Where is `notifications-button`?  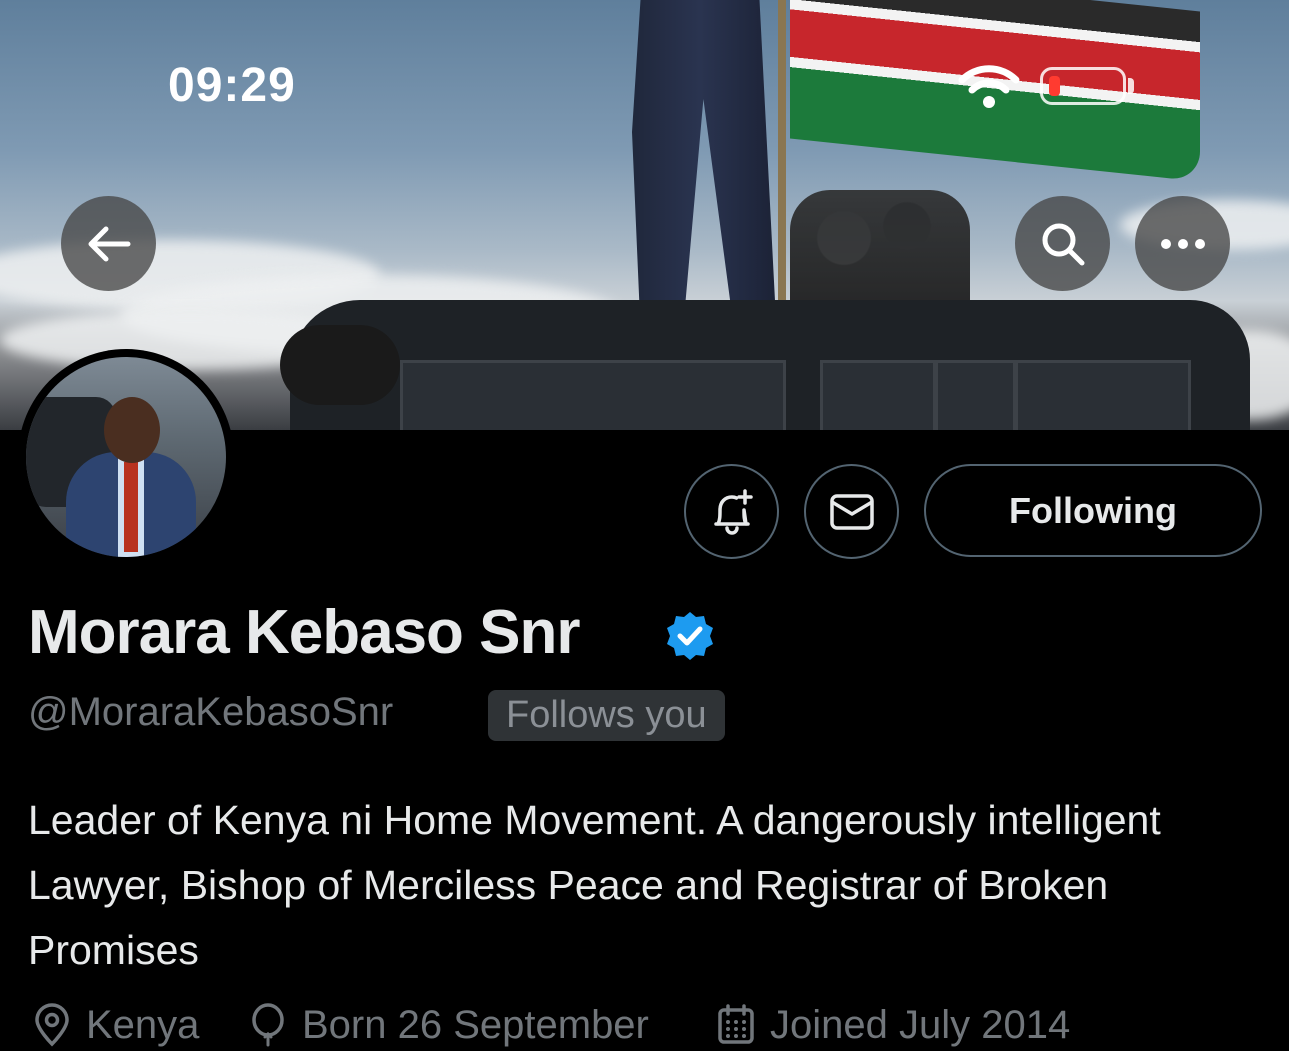
notifications-button is located at coordinates (731, 511).